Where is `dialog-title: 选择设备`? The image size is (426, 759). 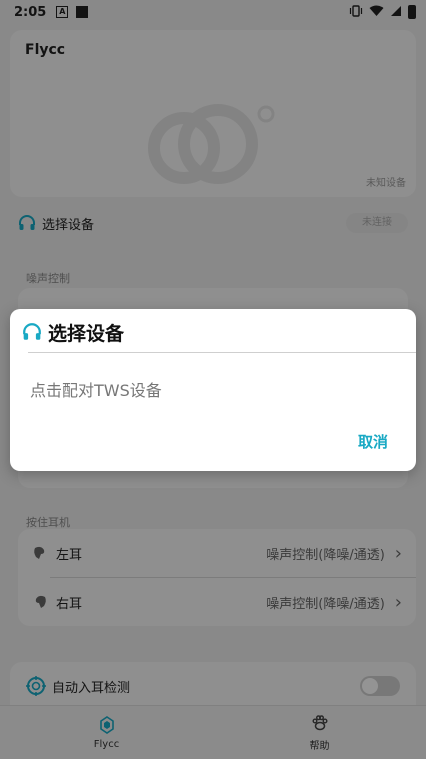
dialog-title: 选择设备 is located at coordinates (86, 333).